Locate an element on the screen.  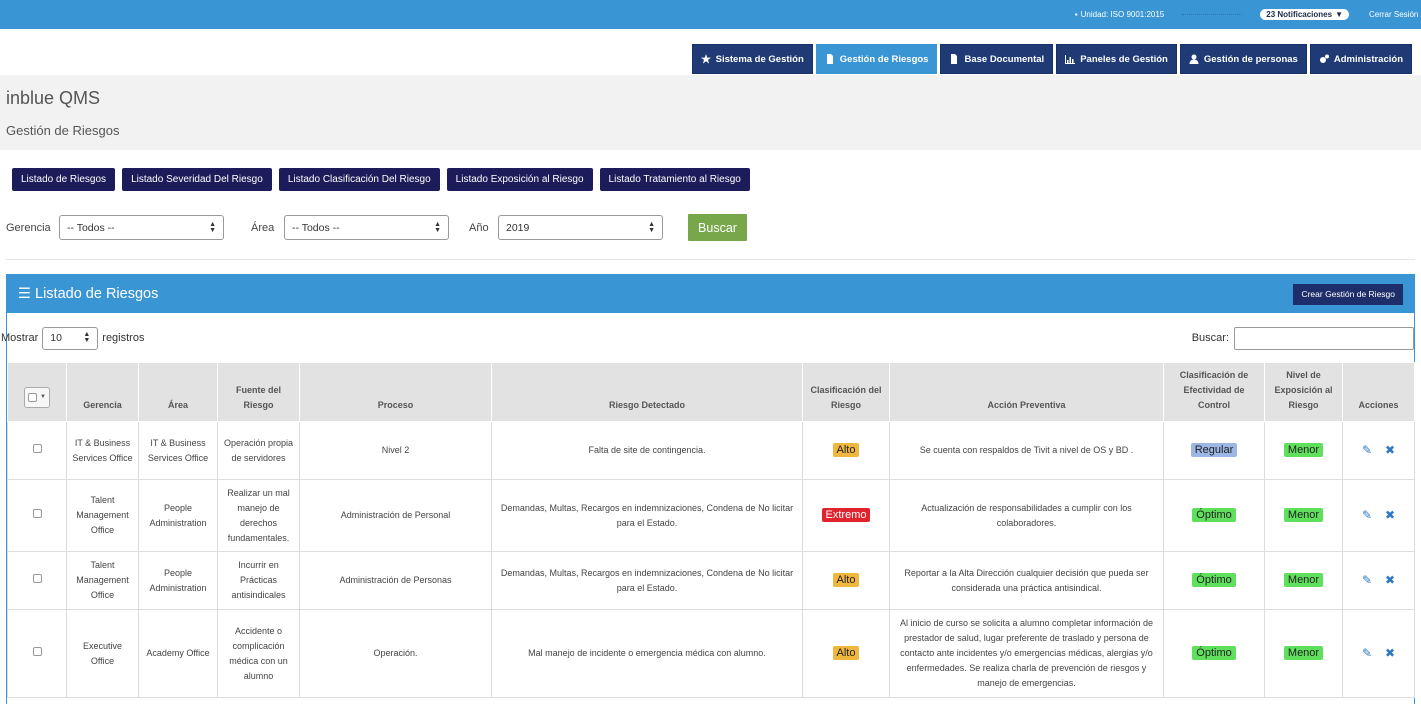
select-all-header: ▼ is located at coordinates (37, 392).